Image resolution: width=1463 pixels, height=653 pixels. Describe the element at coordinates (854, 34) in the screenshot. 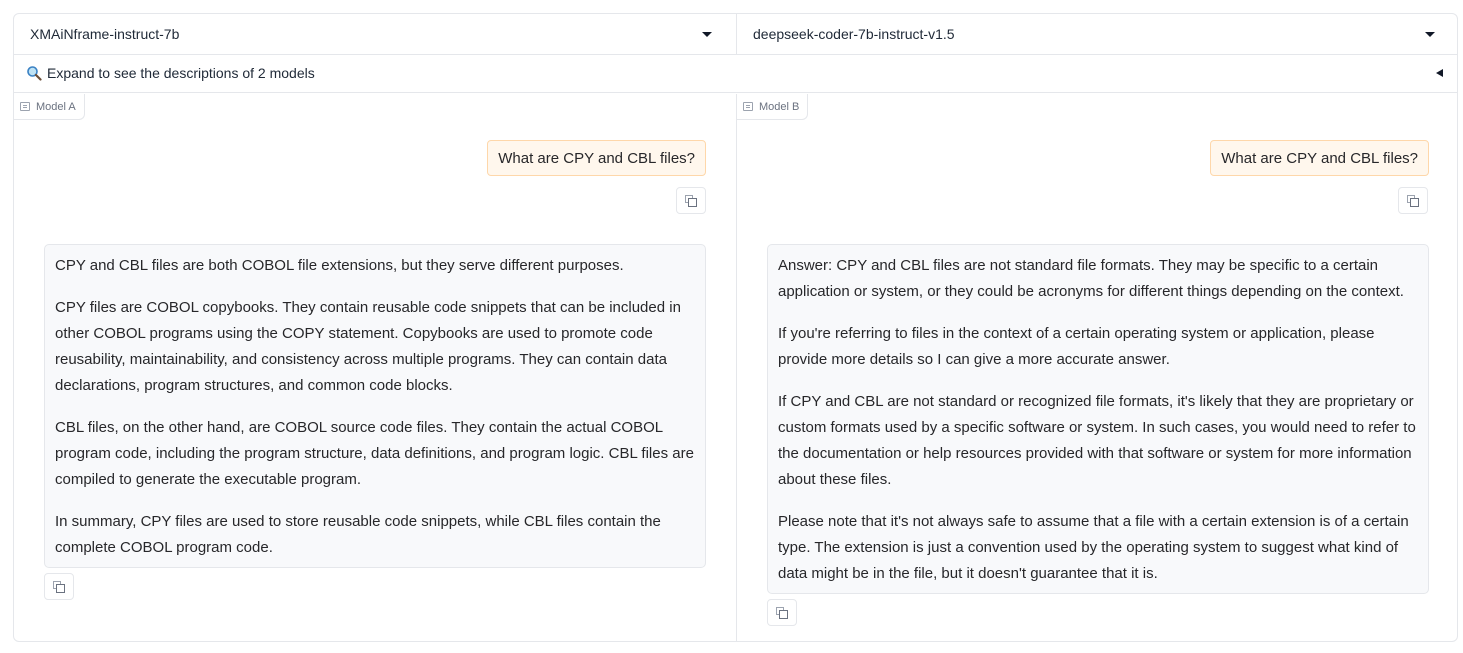

I see `model-b-selected: deepseek-coder-7b-instruct-v1.5` at that location.